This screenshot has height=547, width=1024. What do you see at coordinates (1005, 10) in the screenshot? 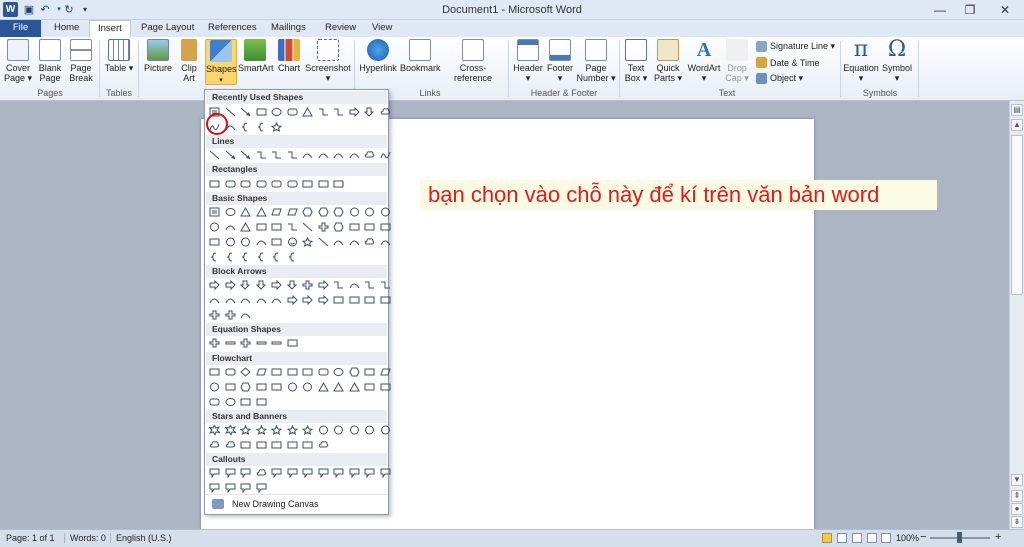
I see `close-button: ✕` at bounding box center [1005, 10].